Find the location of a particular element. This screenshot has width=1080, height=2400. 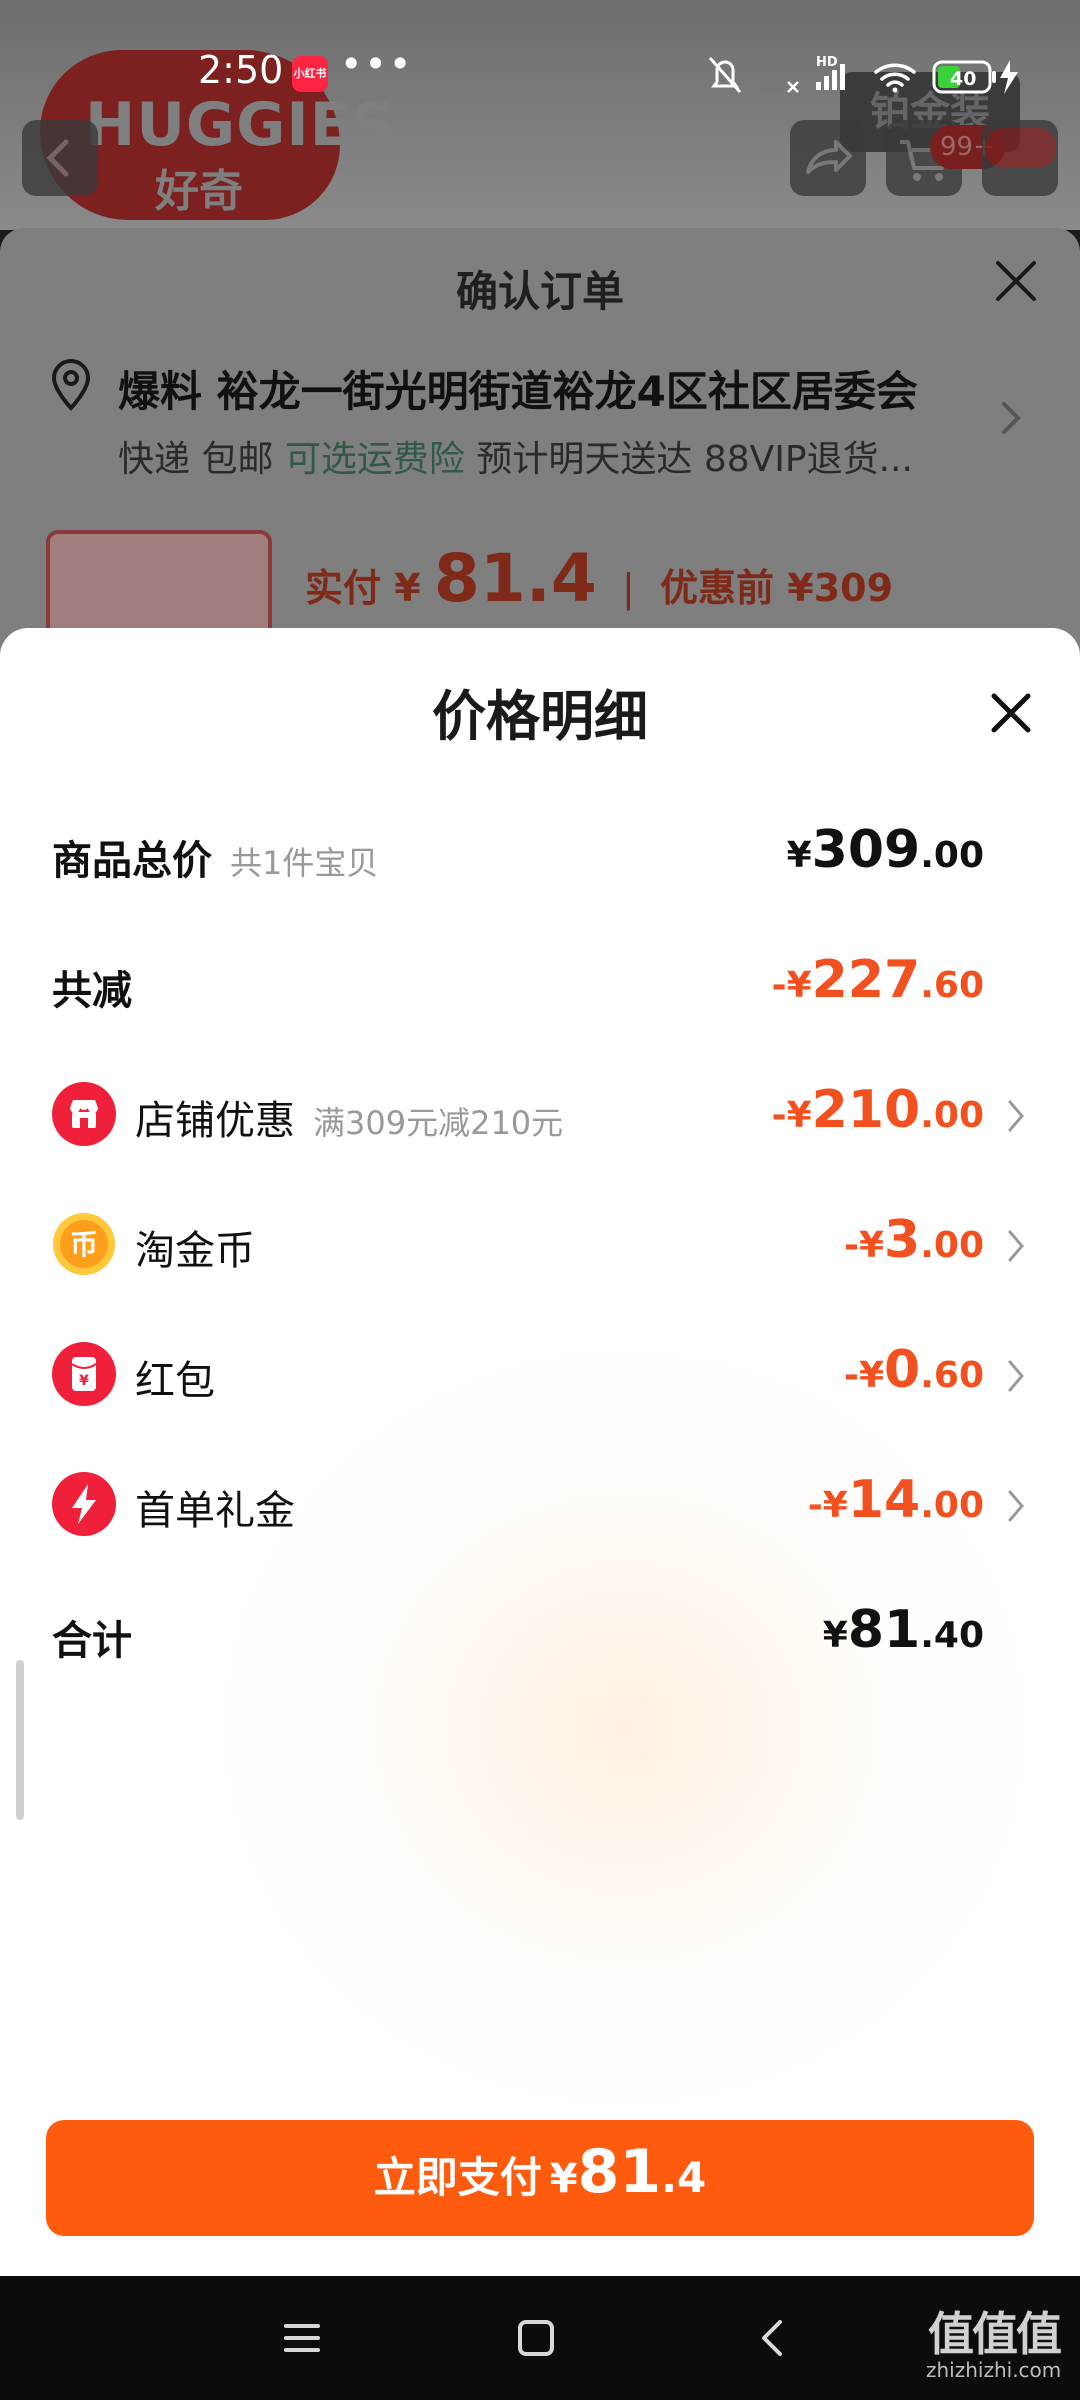

product-header-background: HUGGIES 好奇 铂金装 99+ is located at coordinates (540, 115).